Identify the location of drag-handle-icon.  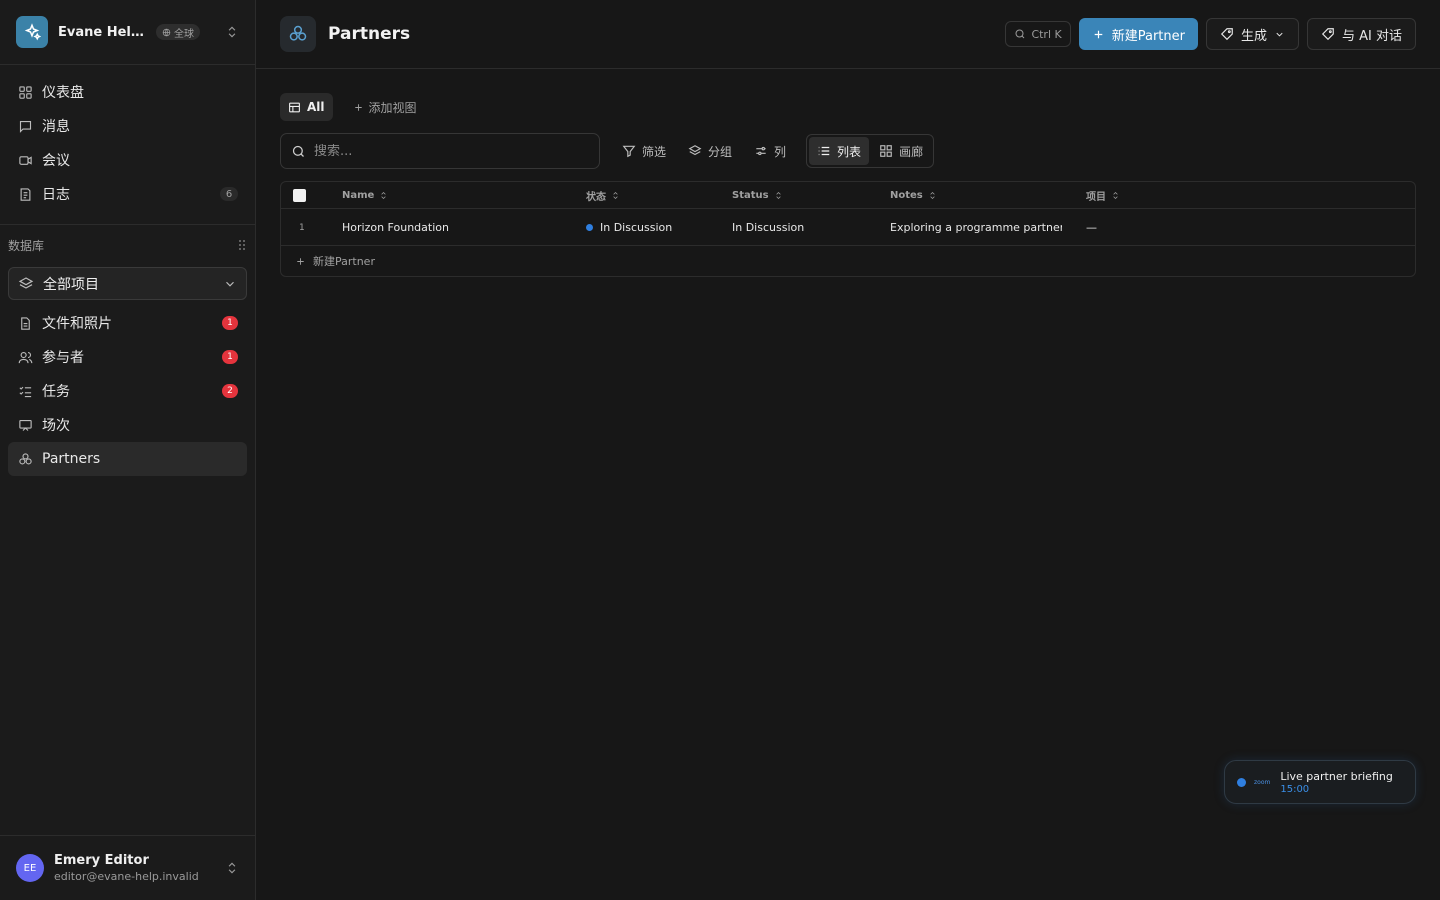
(242, 245).